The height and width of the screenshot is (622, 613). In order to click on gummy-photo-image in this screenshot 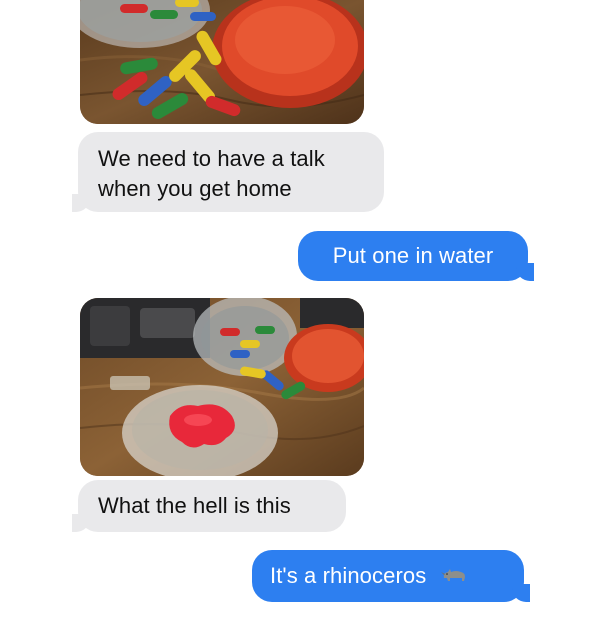, I will do `click(222, 387)`.